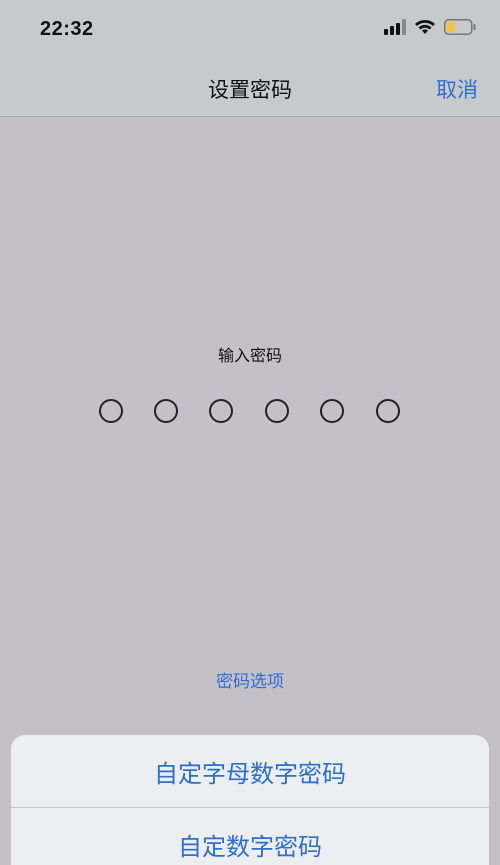 This screenshot has height=865, width=500. What do you see at coordinates (250, 679) in the screenshot?
I see `passcode-options-link: 密码选项` at bounding box center [250, 679].